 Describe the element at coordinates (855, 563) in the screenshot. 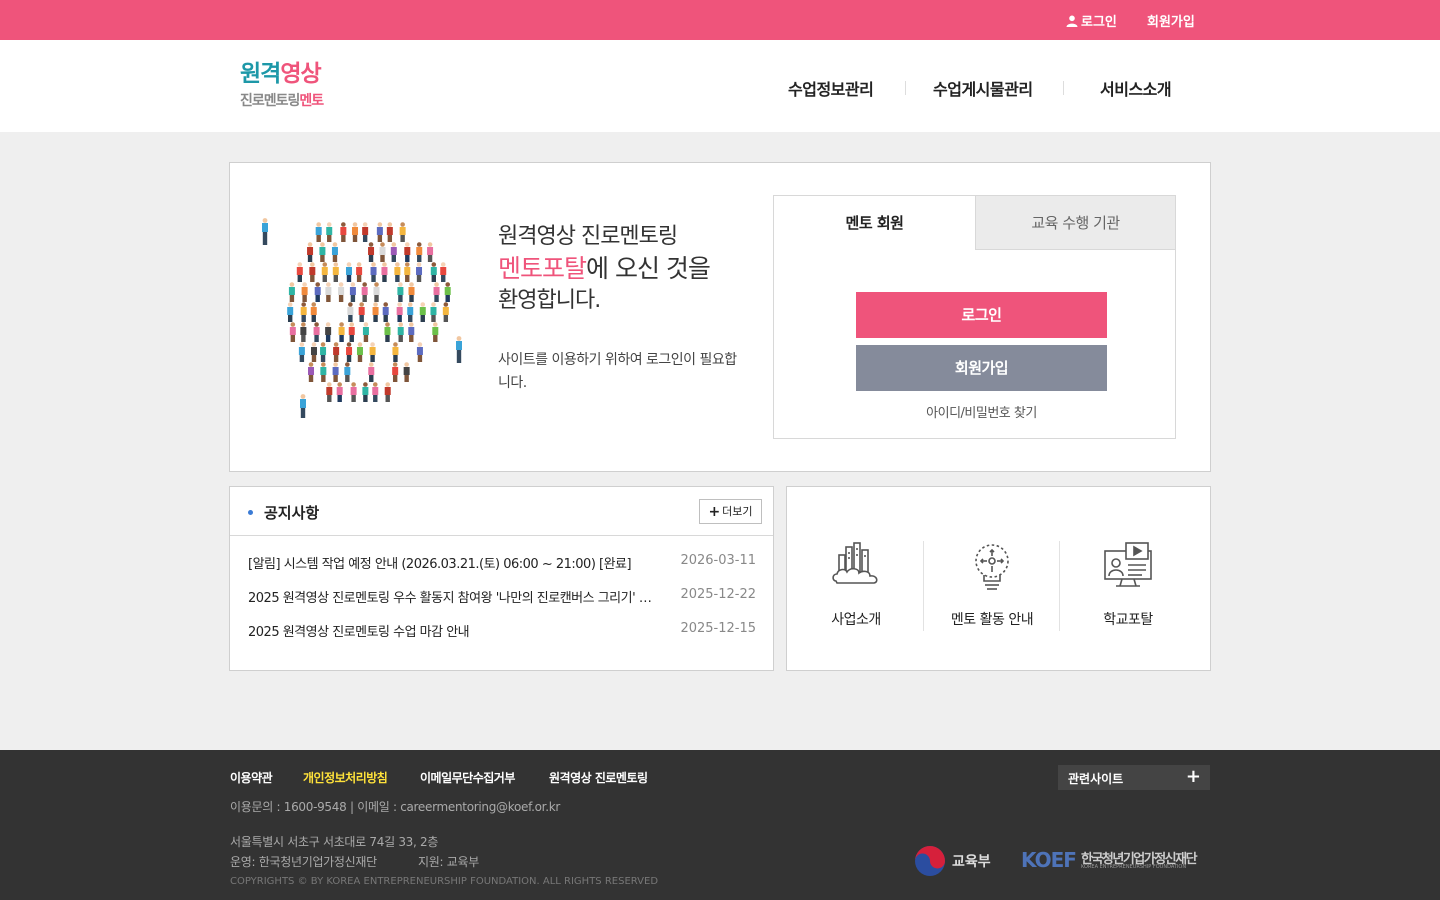

I see `city-cloud-icon` at that location.